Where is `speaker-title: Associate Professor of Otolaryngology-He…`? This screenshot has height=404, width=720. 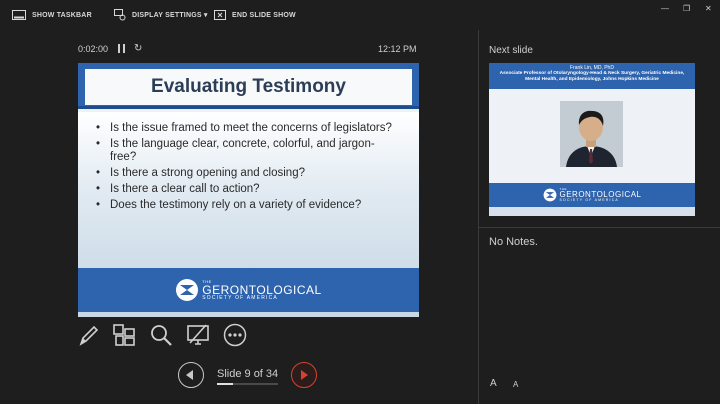
speaker-title: Associate Professor of Otolaryngology-He… is located at coordinates (592, 76).